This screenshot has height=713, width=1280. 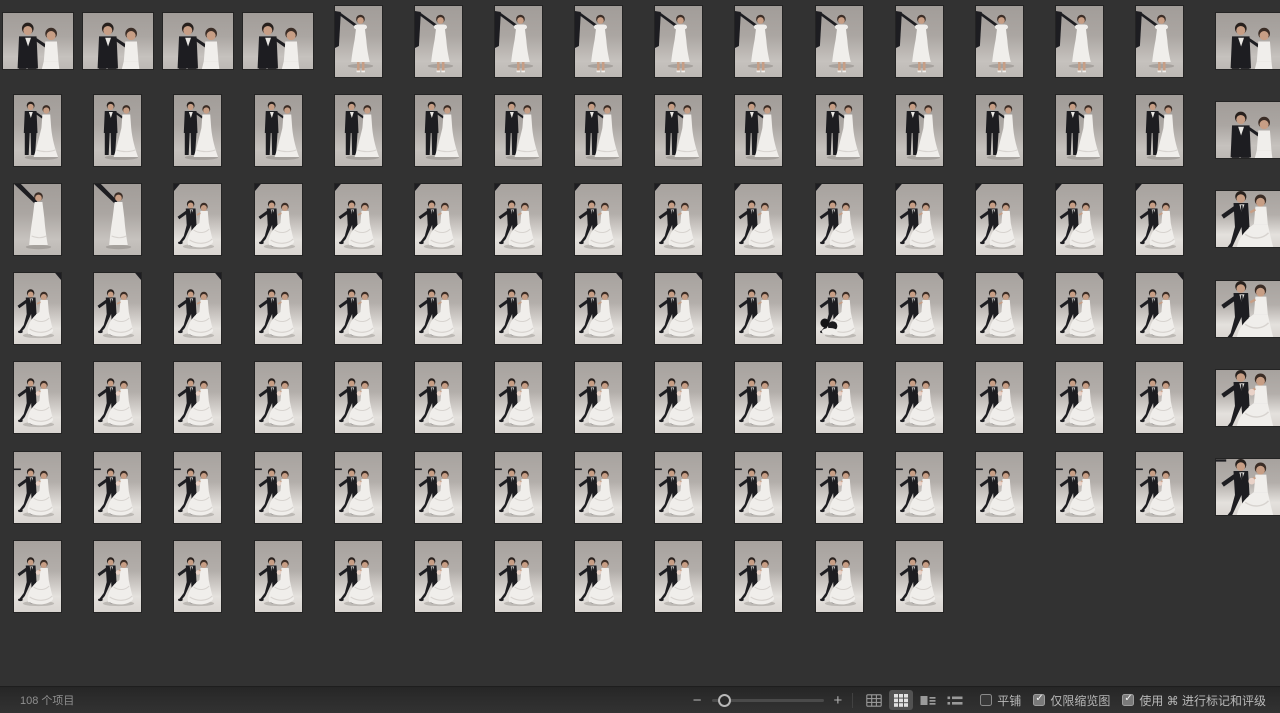 I want to click on thumbnails-only-checkbox: 仅限缩览图, so click(x=1071, y=700).